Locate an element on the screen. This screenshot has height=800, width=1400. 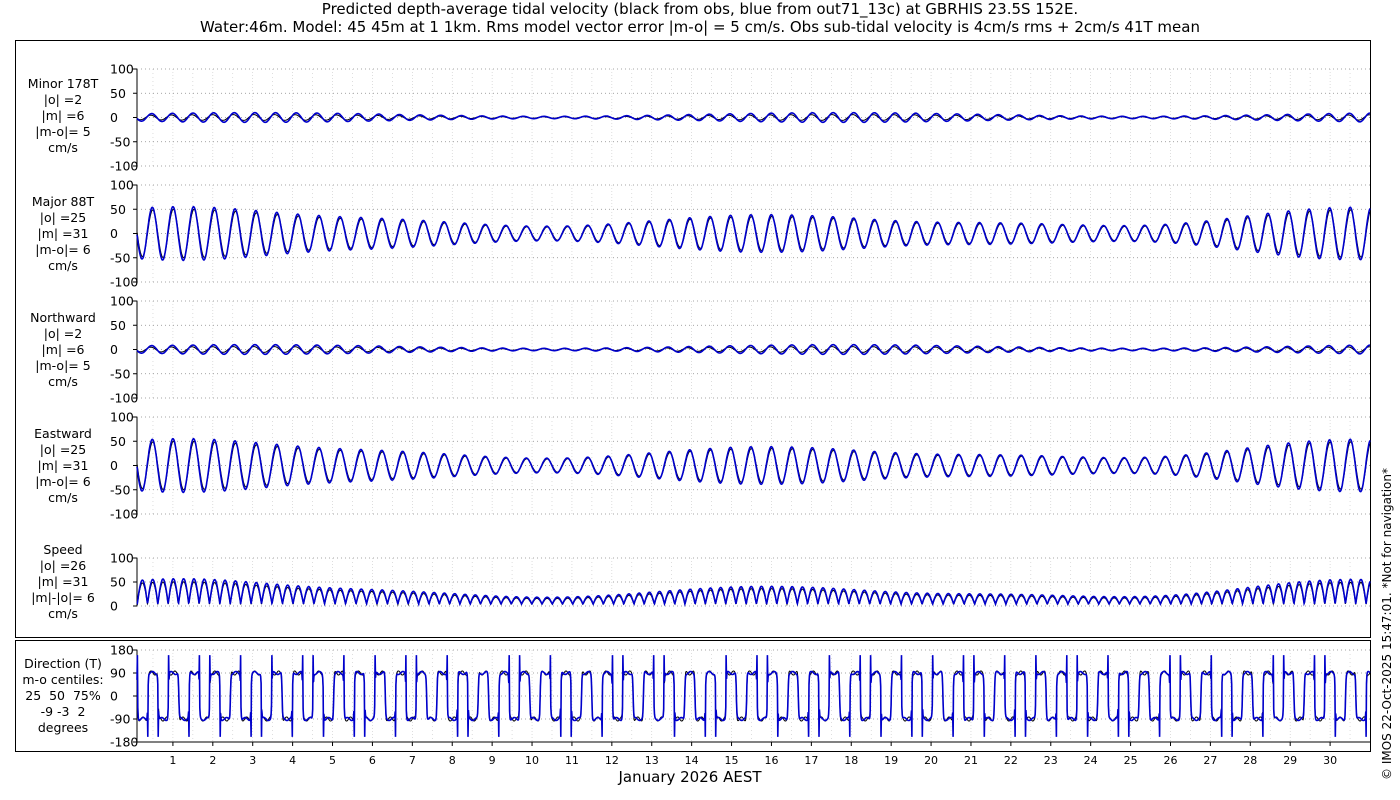
x-tick-label: 17 is located at coordinates (811, 760).